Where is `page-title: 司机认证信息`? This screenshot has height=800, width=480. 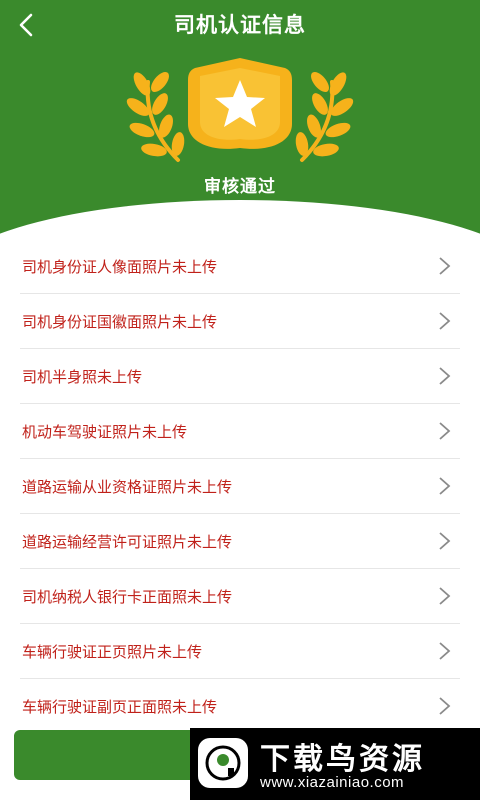
page-title: 司机认证信息 is located at coordinates (240, 25).